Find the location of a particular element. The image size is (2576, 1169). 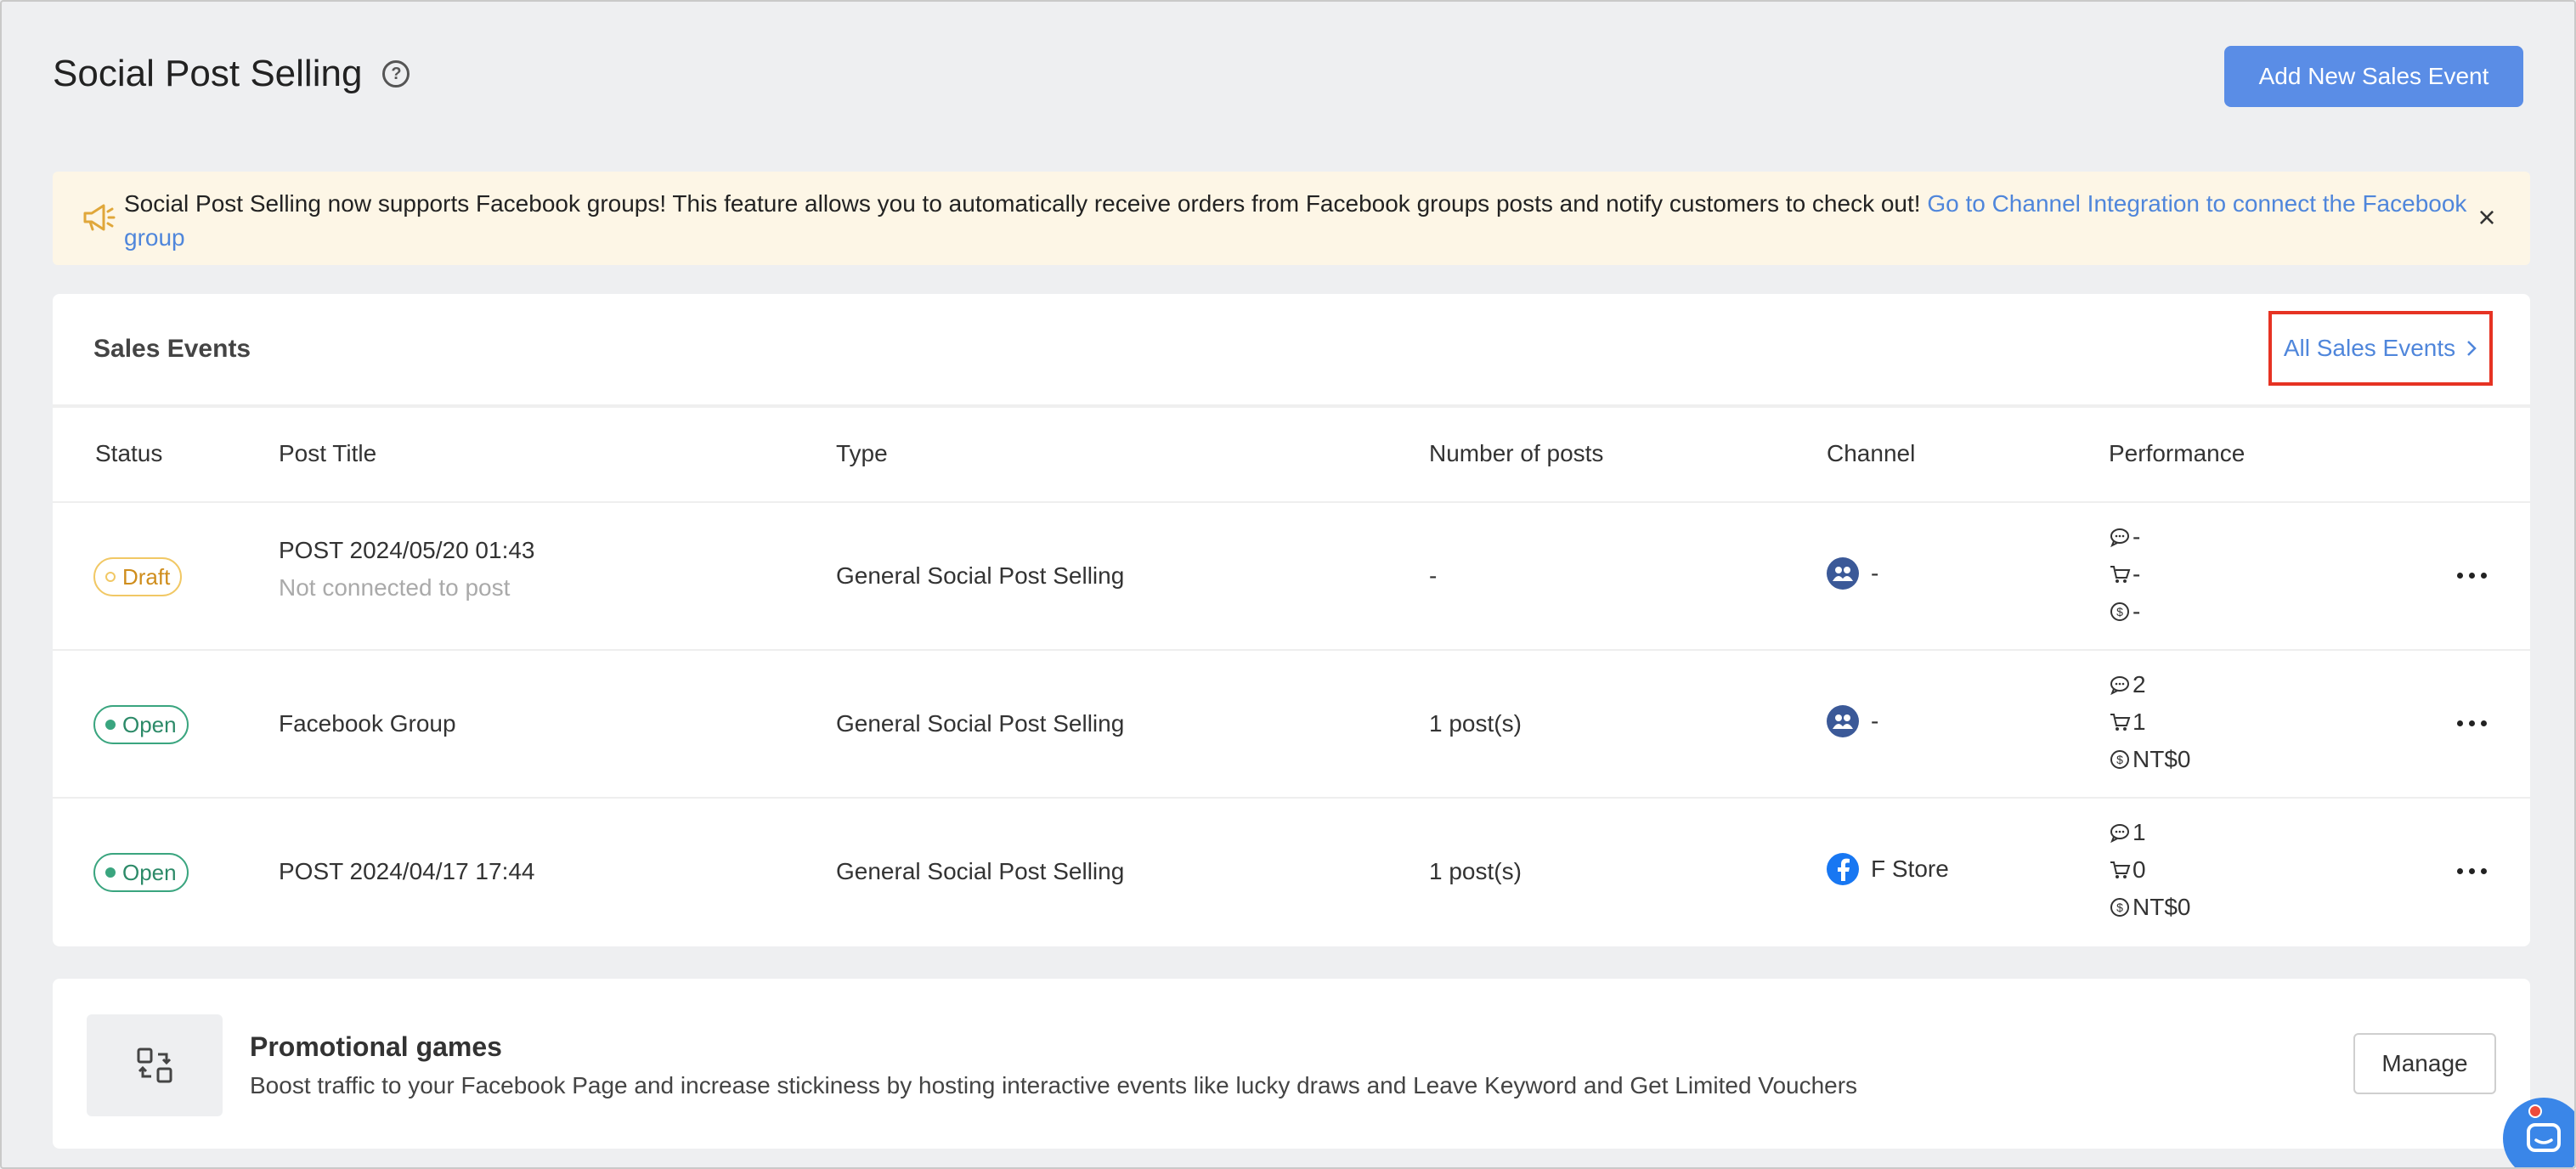

channel-name: F Store is located at coordinates (1910, 869).